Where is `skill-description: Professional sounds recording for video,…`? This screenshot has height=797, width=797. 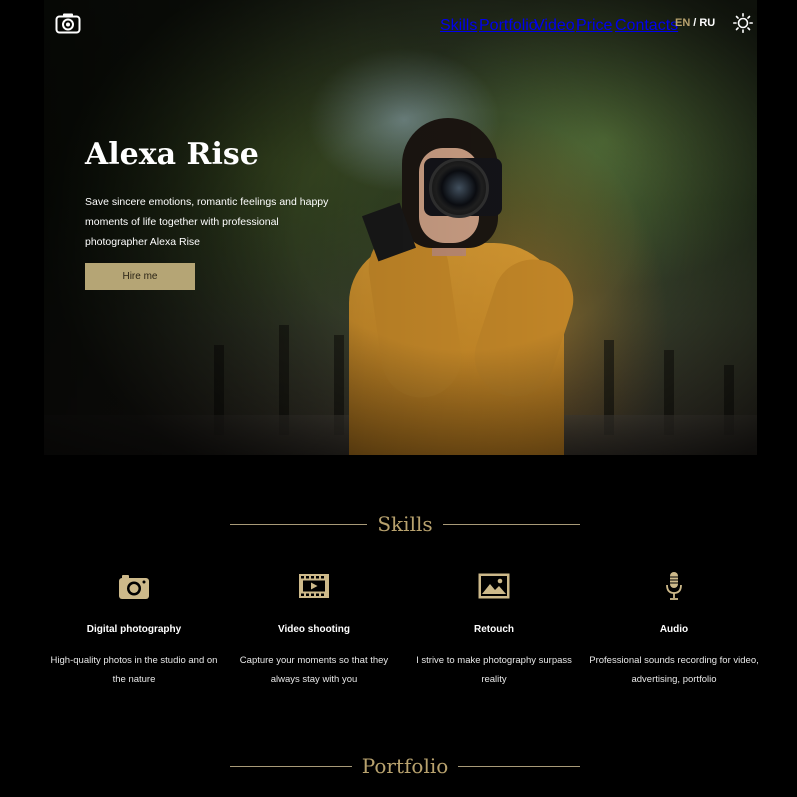 skill-description: Professional sounds recording for video,… is located at coordinates (674, 670).